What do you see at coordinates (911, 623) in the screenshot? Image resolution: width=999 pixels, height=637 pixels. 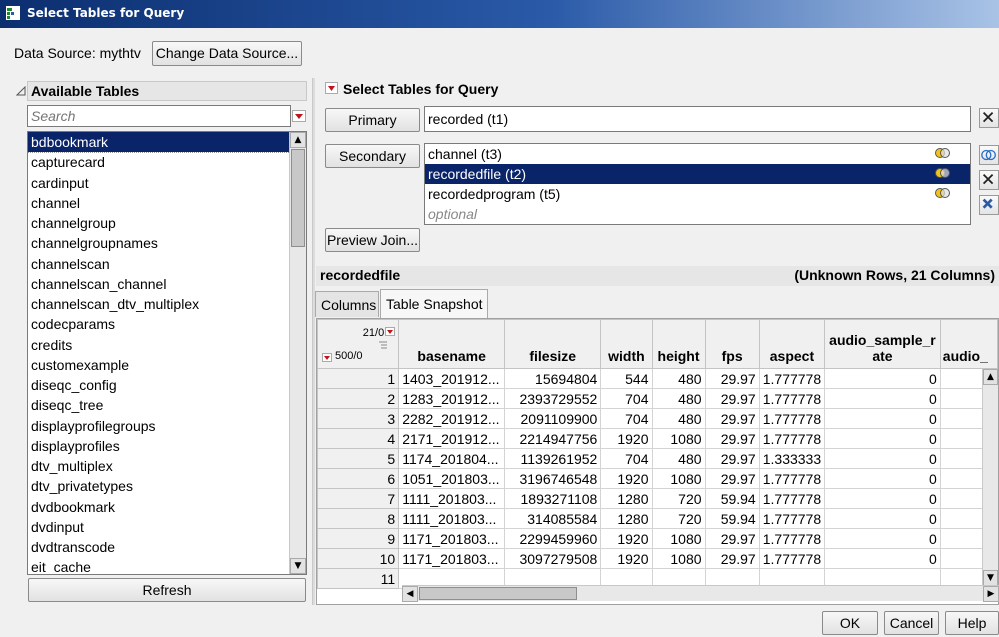 I see `cancel-button: Cancel` at bounding box center [911, 623].